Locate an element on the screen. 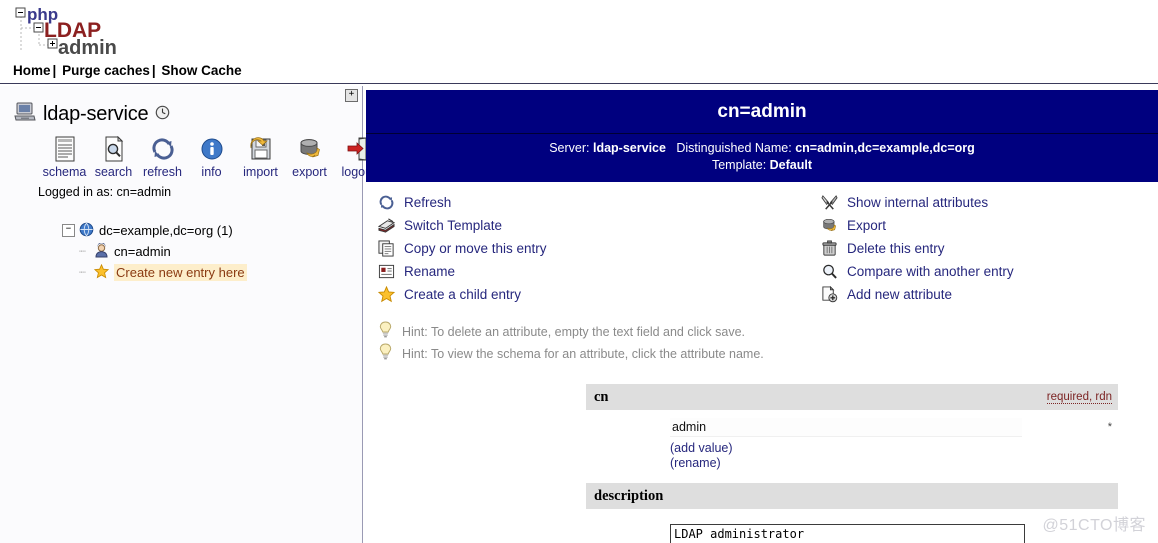 Image resolution: width=1158 pixels, height=543 pixels. attribute-name-description: description is located at coordinates (628, 496).